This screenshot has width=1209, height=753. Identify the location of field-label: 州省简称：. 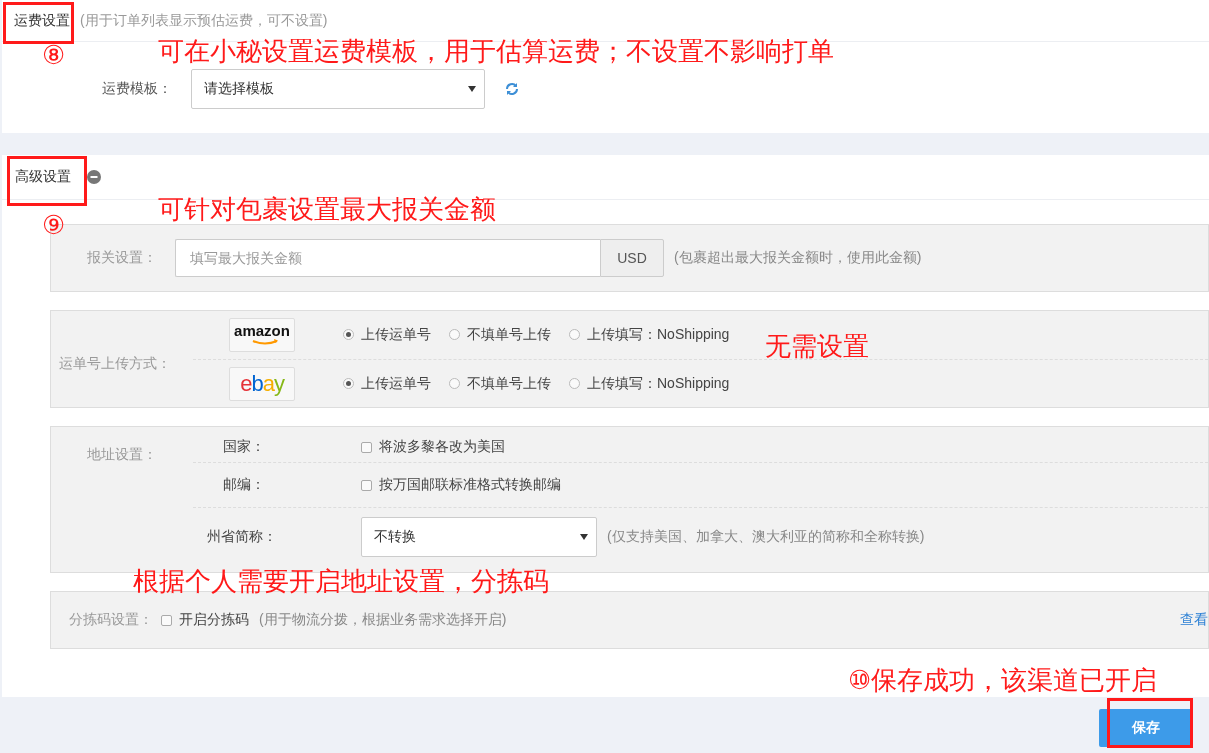
(242, 537).